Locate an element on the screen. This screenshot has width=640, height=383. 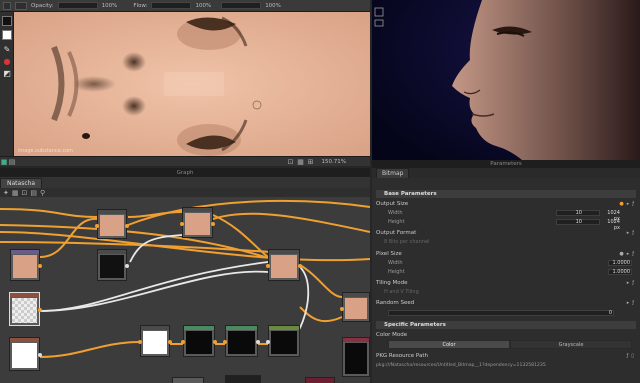
2d-toolbar: Opacity: 100% Flow: 100% 100% is located at coordinates (185, 6).